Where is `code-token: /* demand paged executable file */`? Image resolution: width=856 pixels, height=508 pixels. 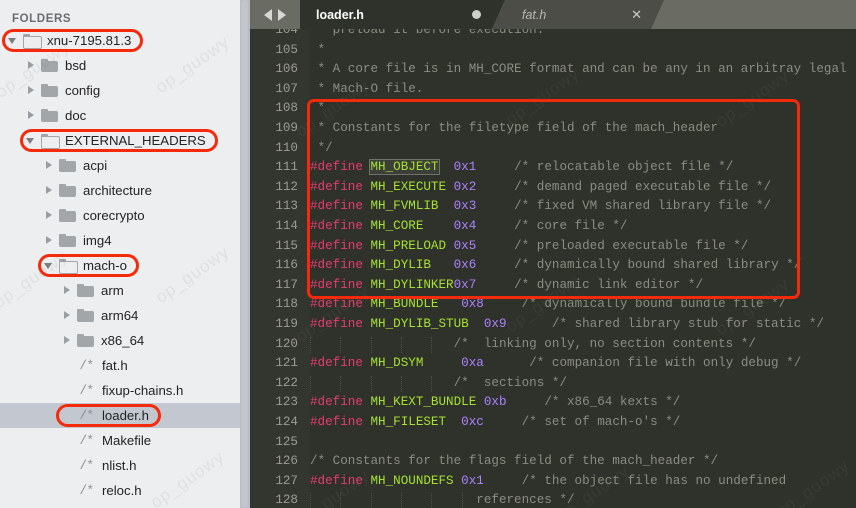 code-token: /* demand paged executable file */ is located at coordinates (643, 186).